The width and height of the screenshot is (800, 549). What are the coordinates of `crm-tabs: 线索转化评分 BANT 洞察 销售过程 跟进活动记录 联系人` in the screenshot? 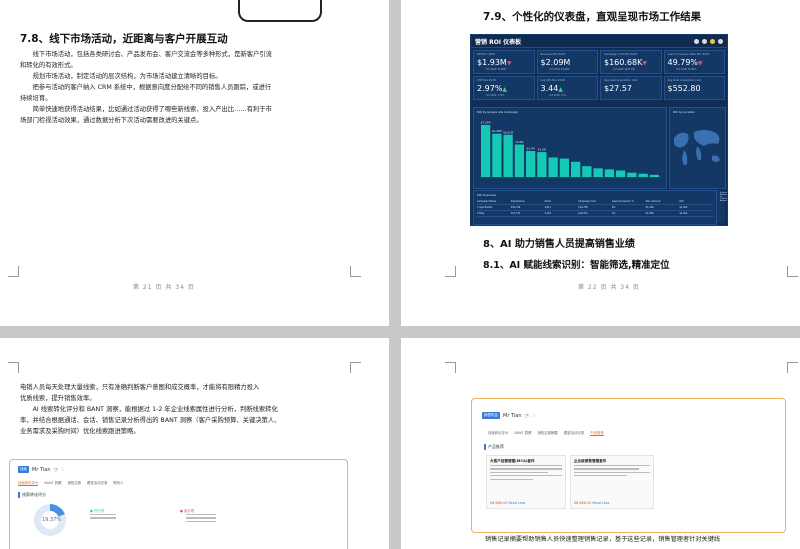 It's located at (71, 483).